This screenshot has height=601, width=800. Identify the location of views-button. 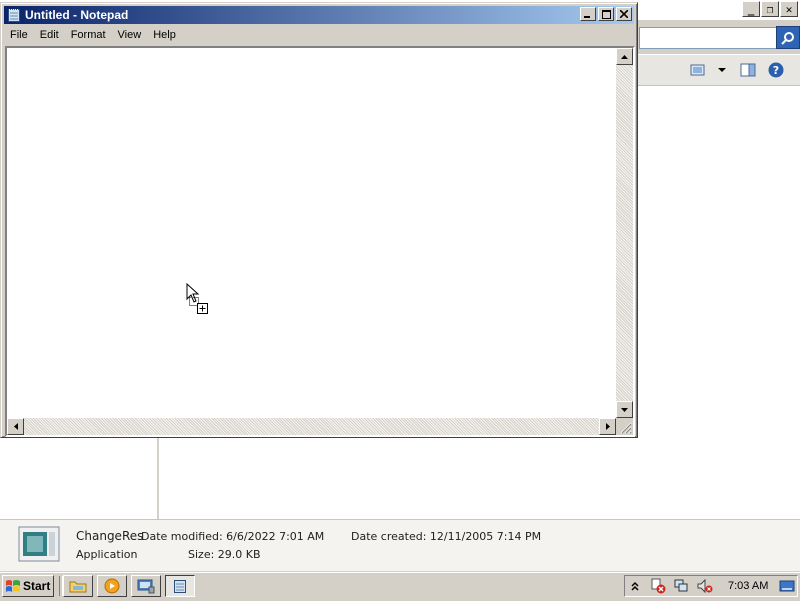
(698, 70).